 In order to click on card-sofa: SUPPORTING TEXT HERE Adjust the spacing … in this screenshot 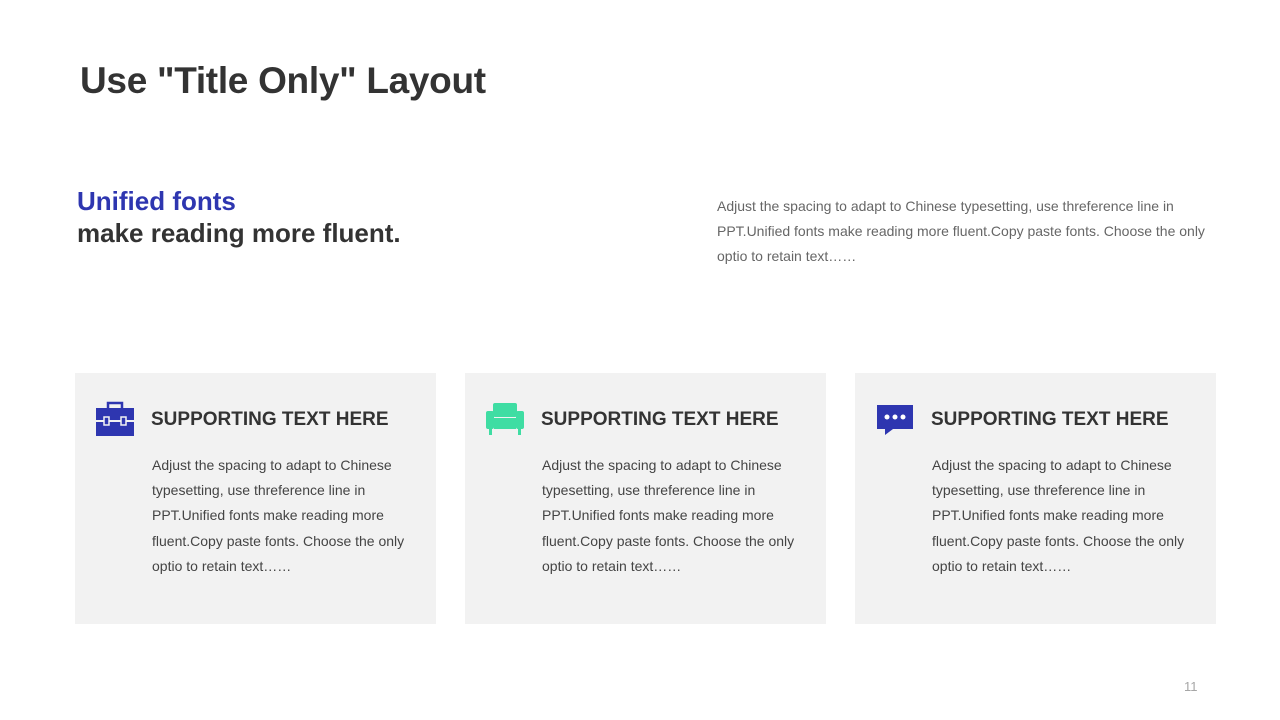, I will do `click(645, 498)`.